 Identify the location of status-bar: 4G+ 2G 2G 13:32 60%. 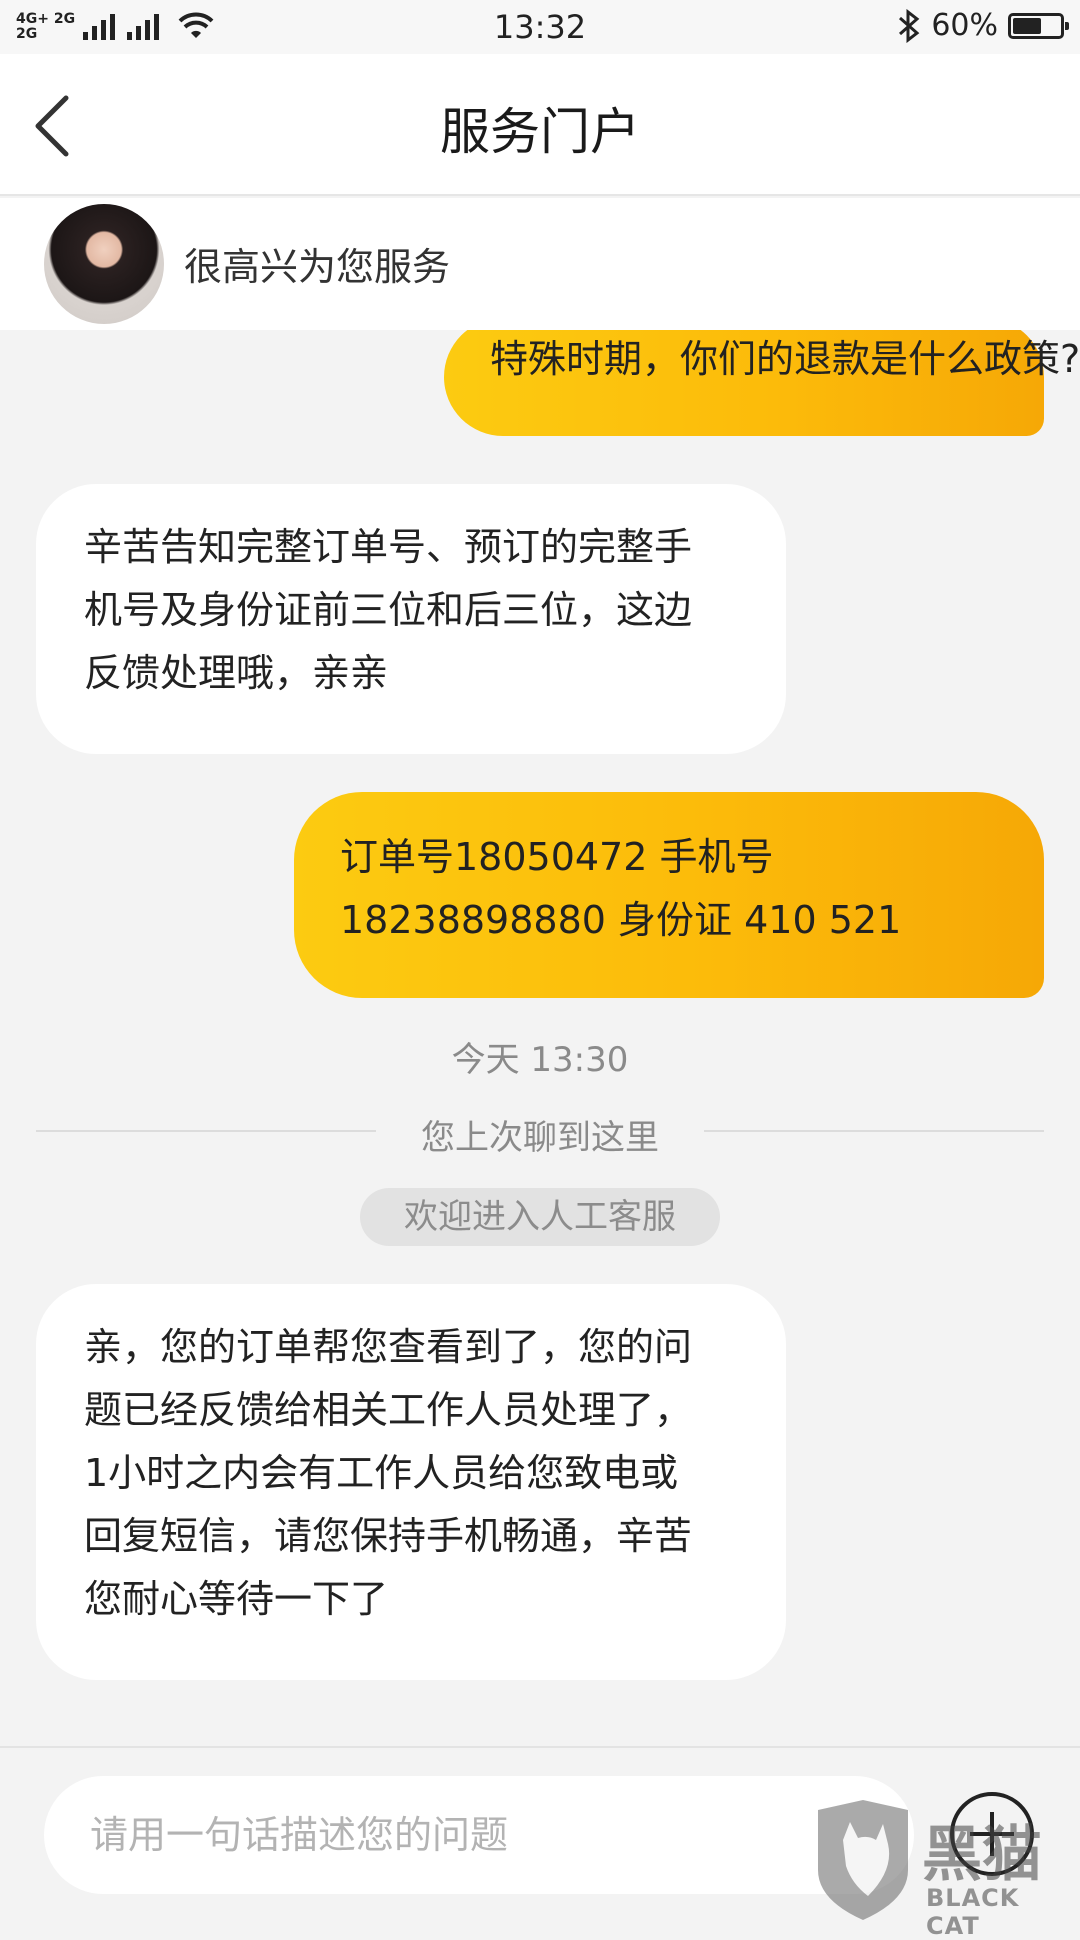
(540, 27).